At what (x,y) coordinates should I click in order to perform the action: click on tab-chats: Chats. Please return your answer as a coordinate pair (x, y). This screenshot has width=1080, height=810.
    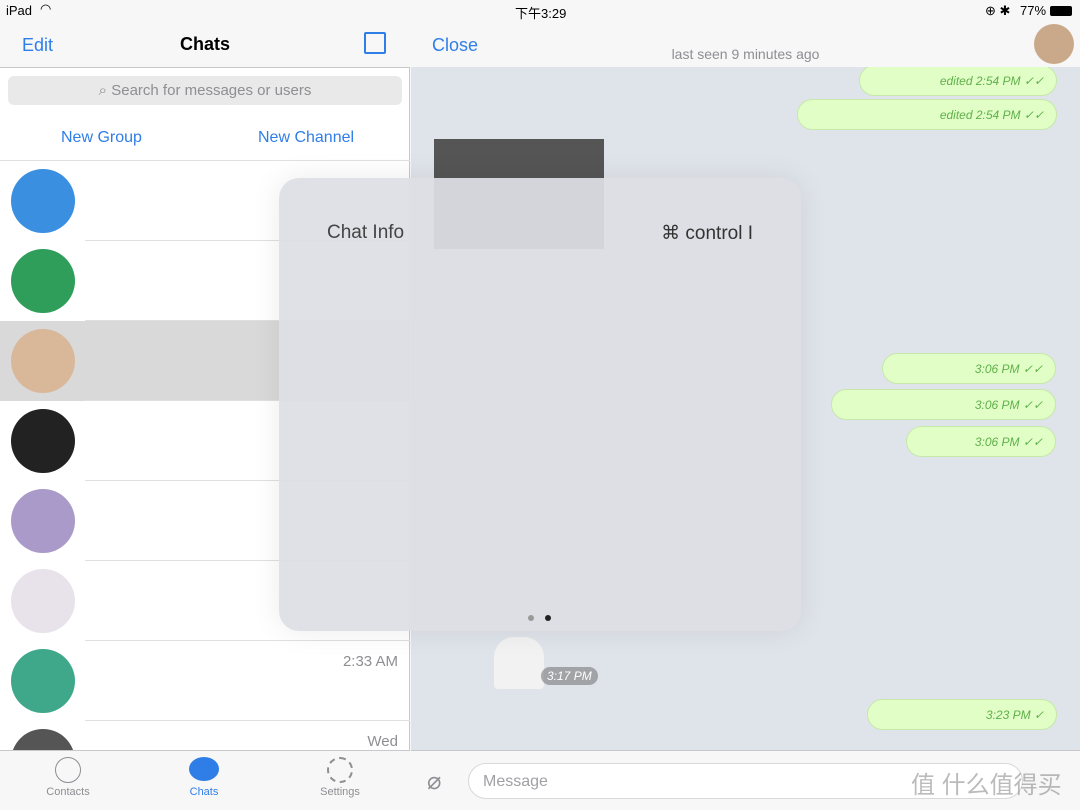
    Looking at the image, I should click on (204, 777).